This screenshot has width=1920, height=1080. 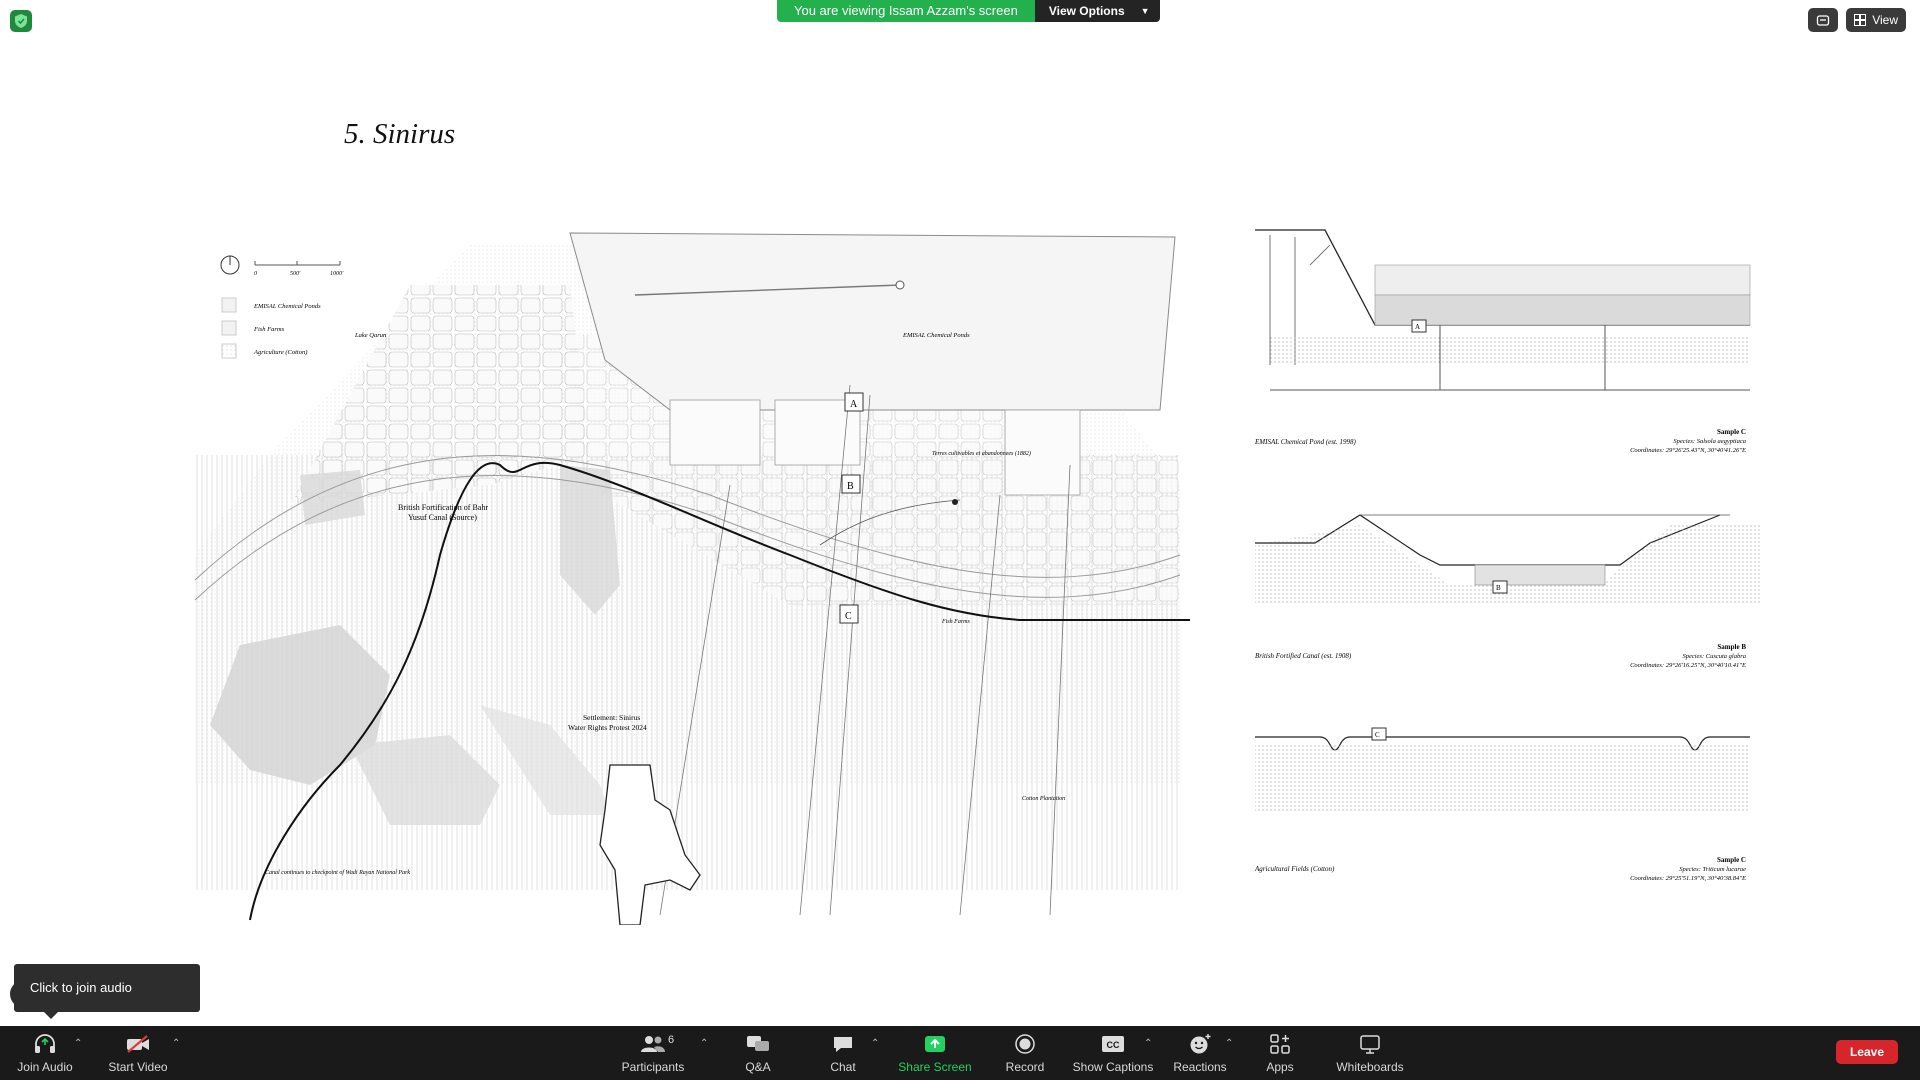 I want to click on top-right-controls: View, so click(x=1857, y=20).